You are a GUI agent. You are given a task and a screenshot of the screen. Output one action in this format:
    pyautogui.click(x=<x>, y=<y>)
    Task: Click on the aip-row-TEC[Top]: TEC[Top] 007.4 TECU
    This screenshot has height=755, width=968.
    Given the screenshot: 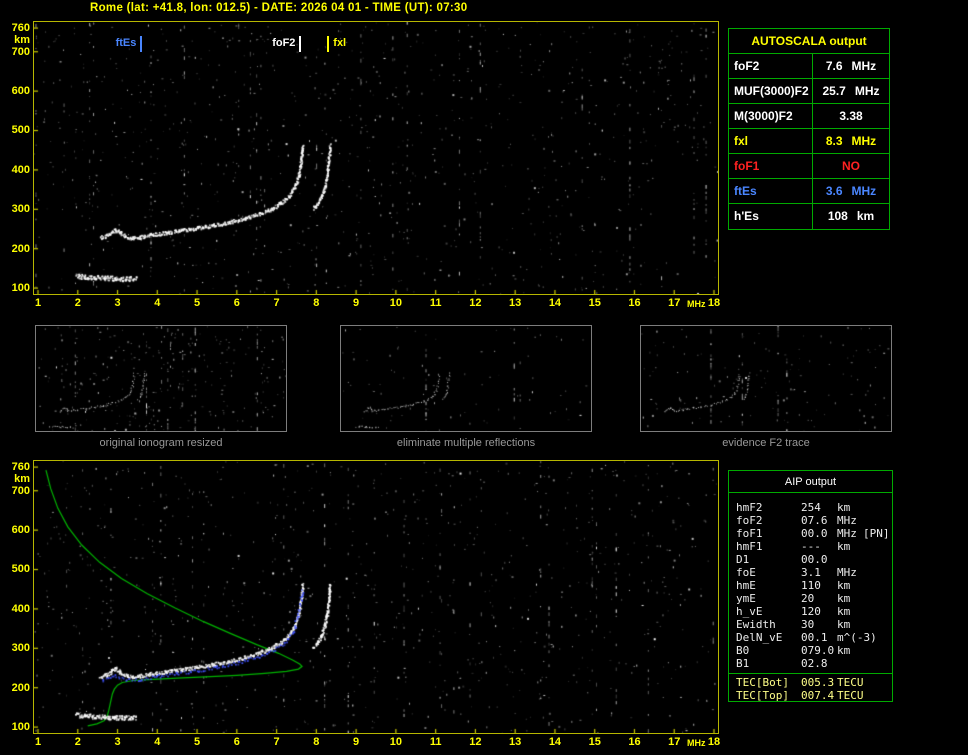 What is the action you would take?
    pyautogui.click(x=800, y=695)
    